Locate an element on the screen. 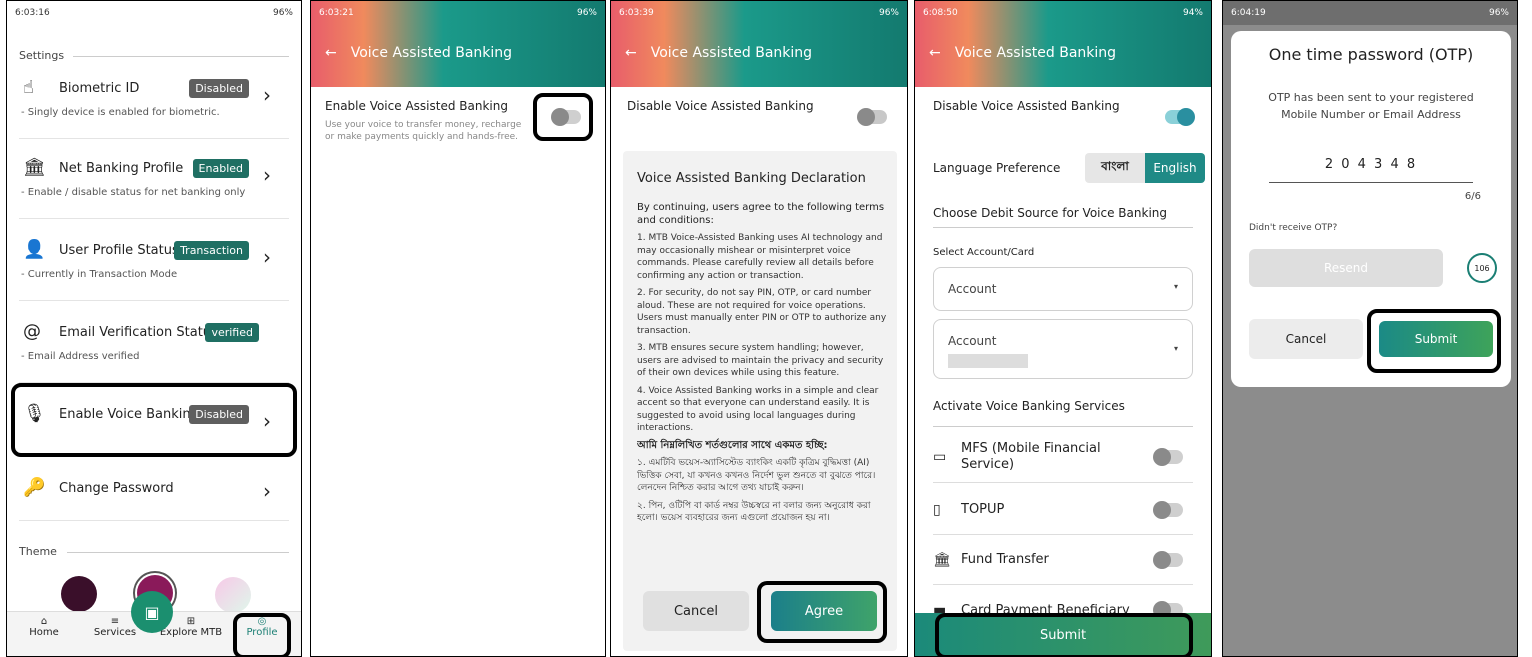 Image resolution: width=1532 pixels, height=657 pixels. key-icon: 🔑 is located at coordinates (34, 487).